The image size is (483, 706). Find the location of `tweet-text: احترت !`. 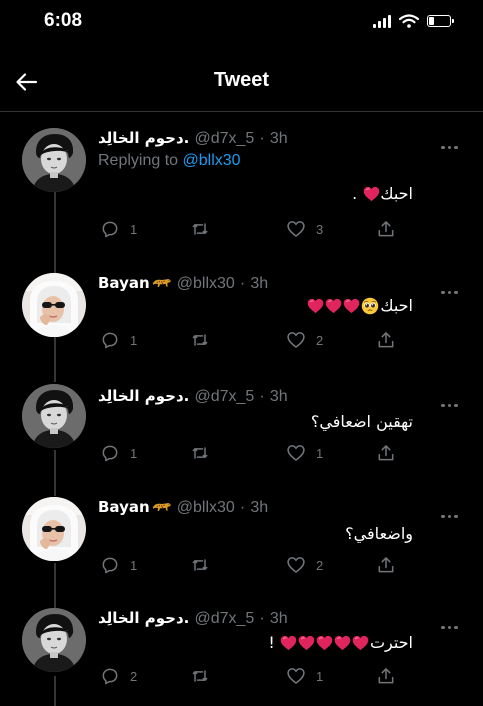

tweet-text: احترت ! is located at coordinates (340, 642).